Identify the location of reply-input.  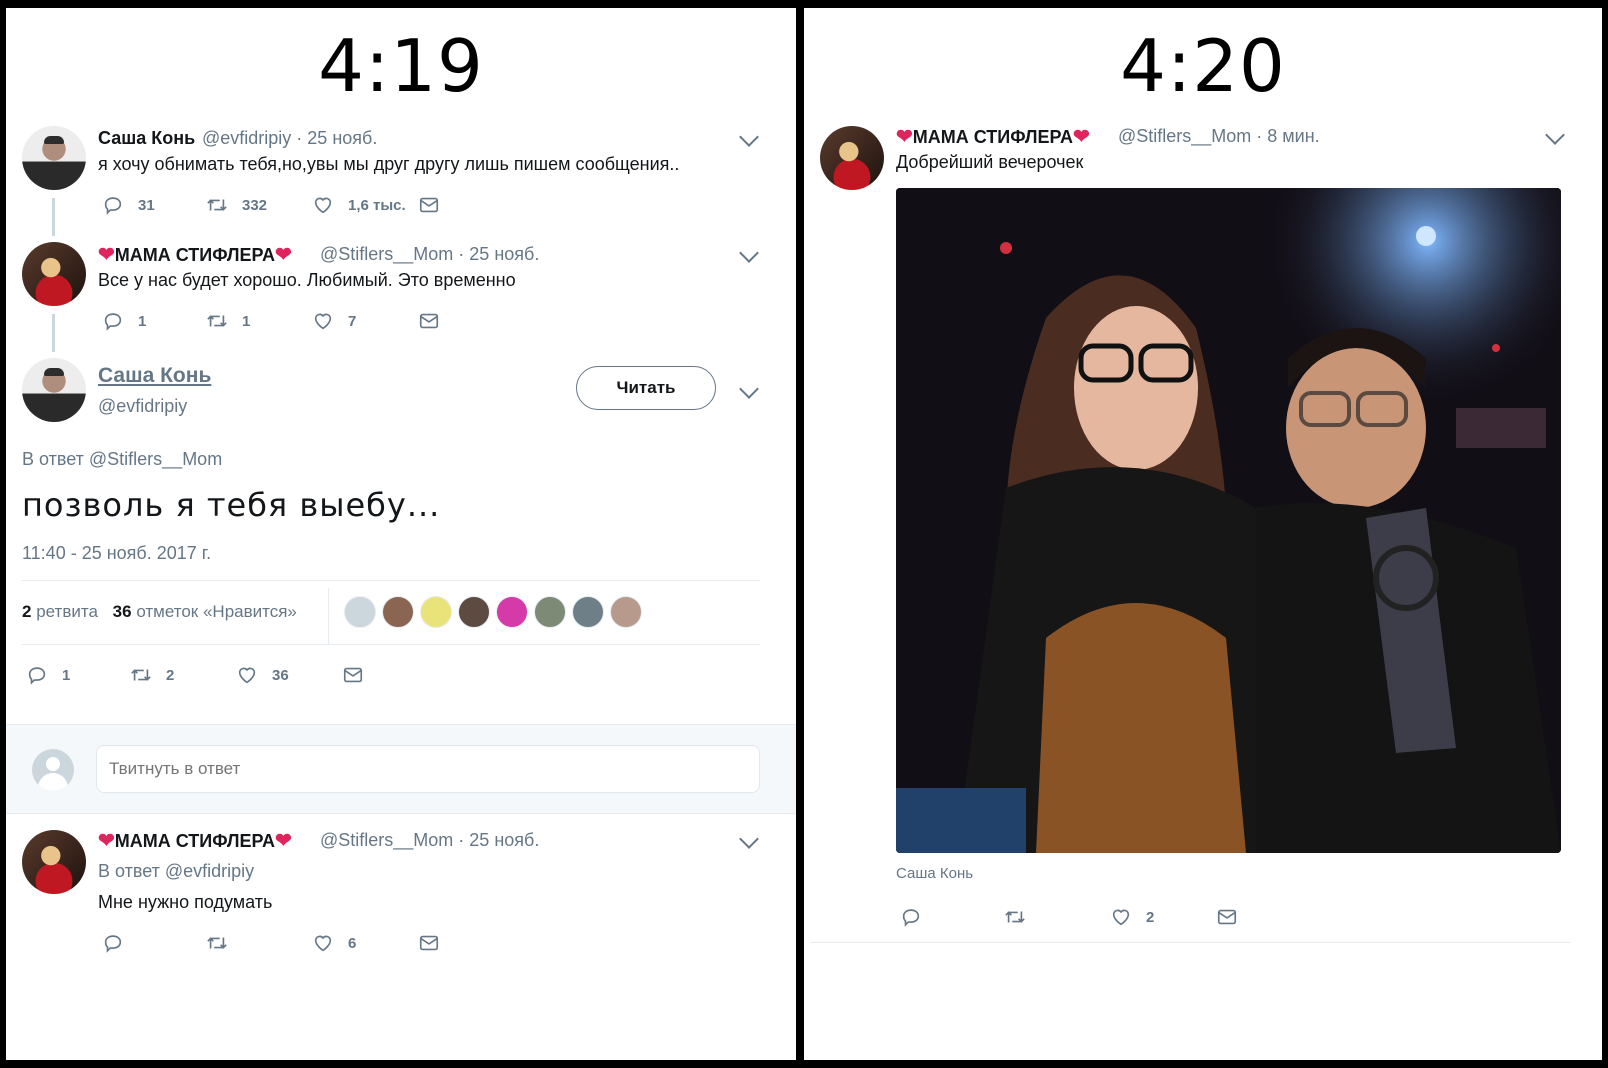
(428, 769).